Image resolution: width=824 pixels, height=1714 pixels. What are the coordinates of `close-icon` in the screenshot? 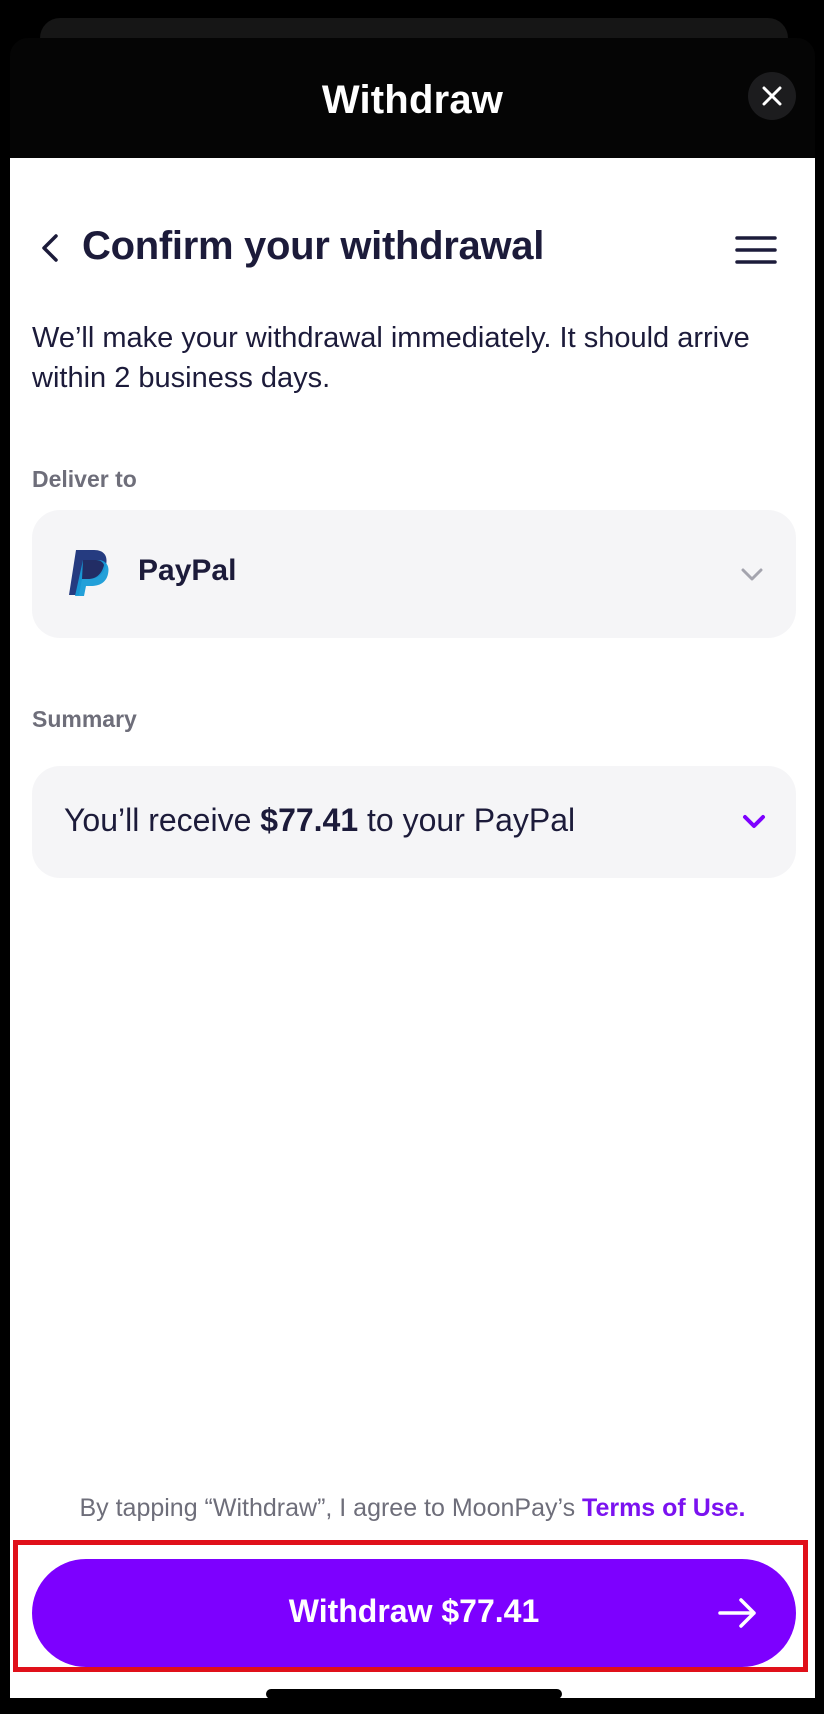 It's located at (772, 96).